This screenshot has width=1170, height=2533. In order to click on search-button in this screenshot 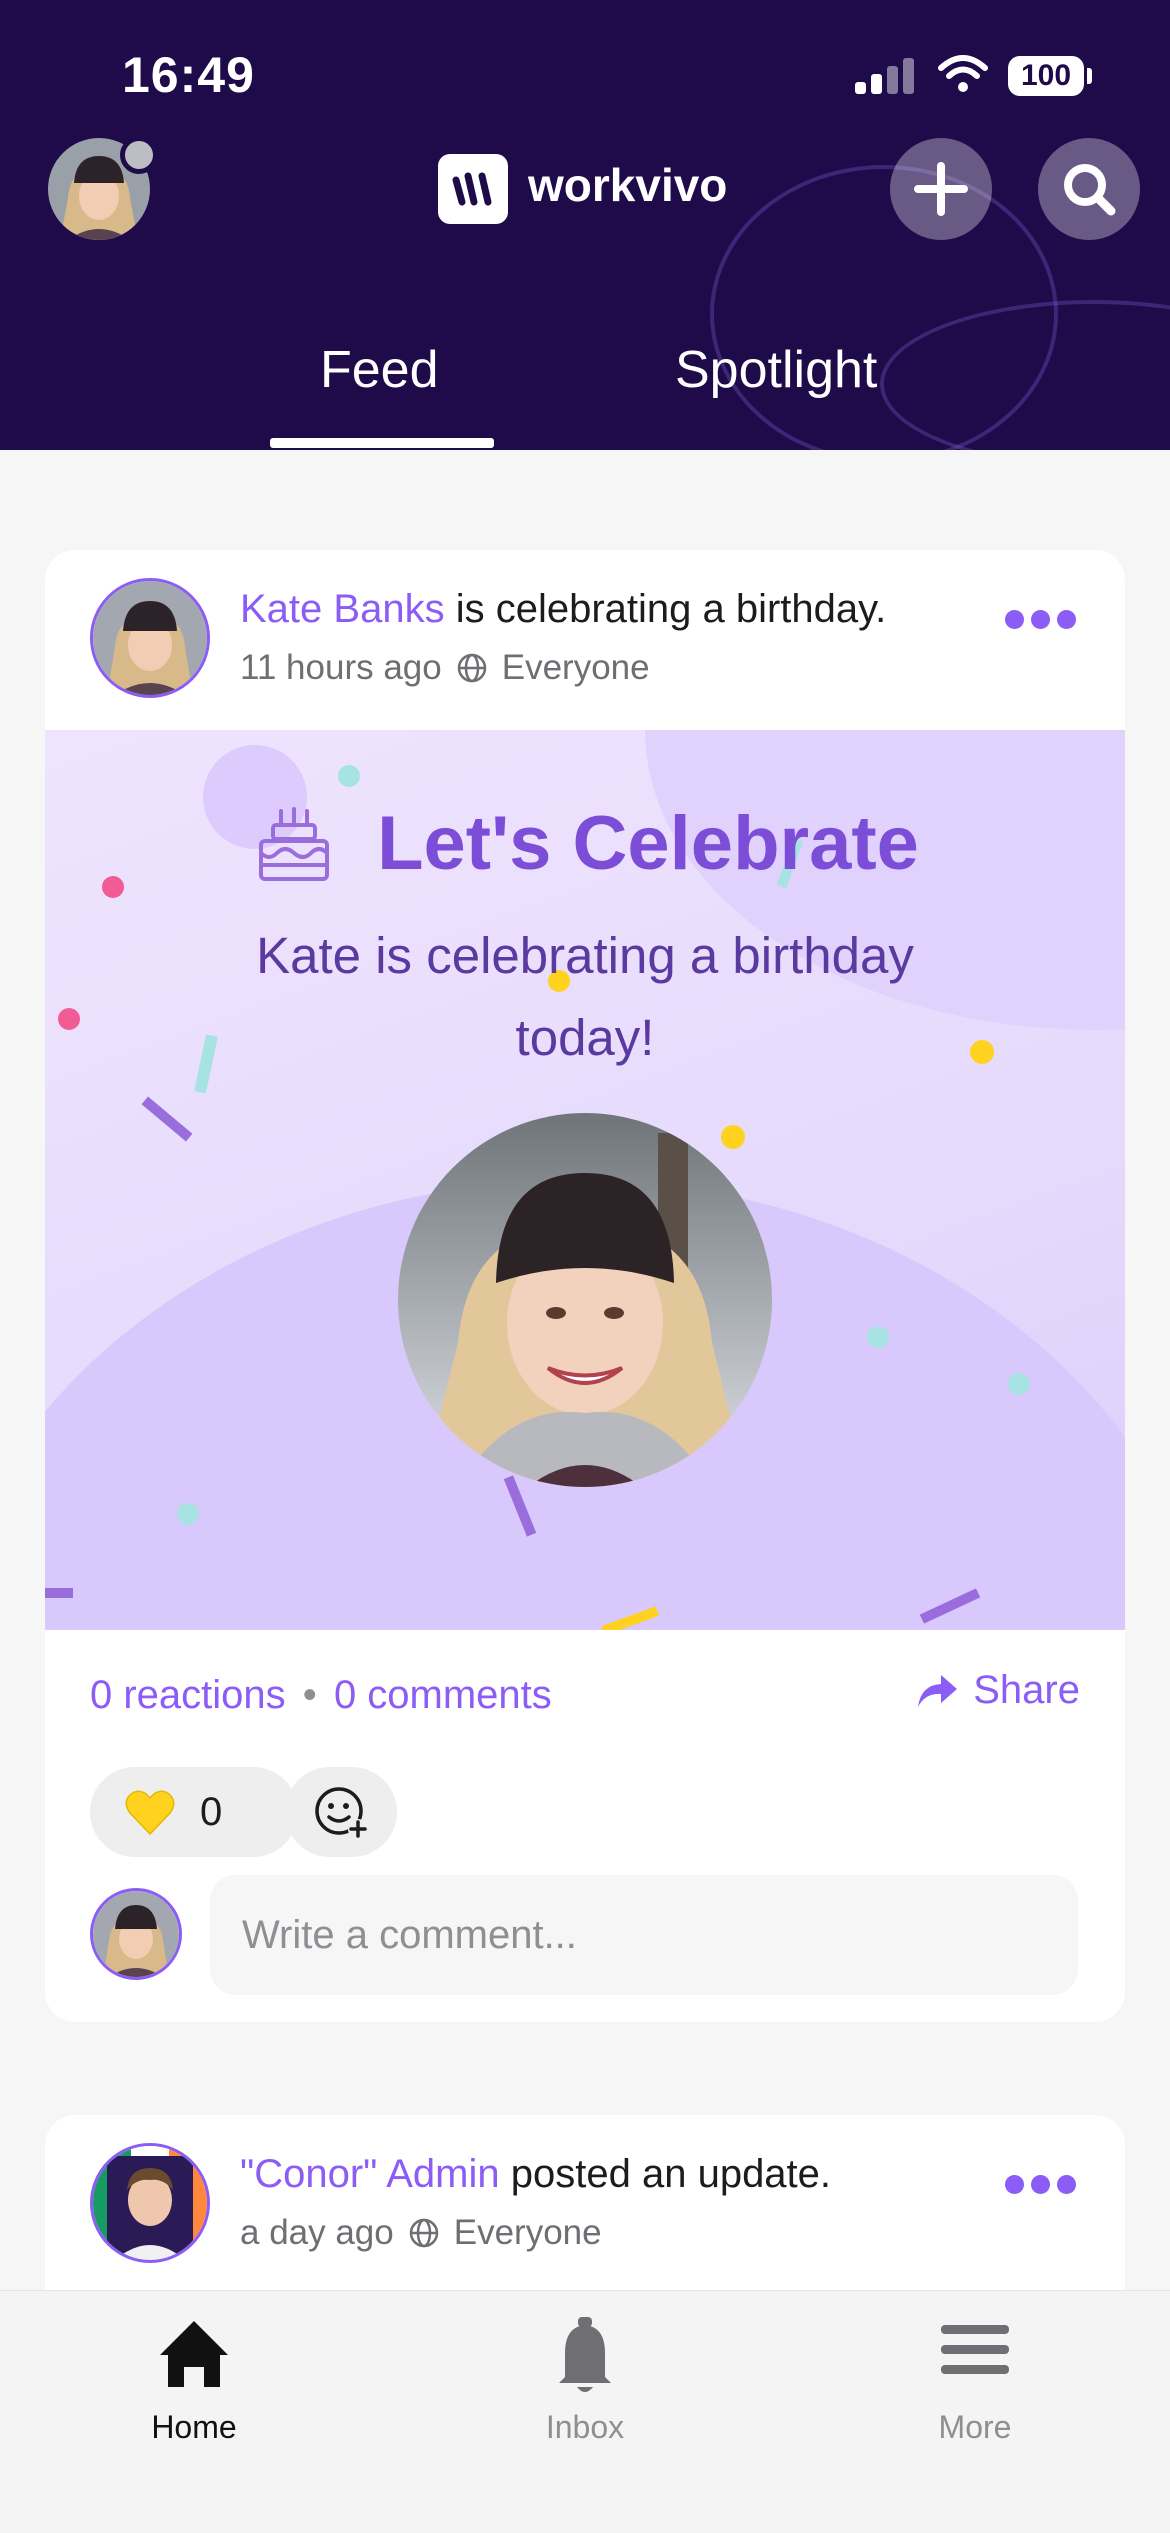, I will do `click(1089, 189)`.